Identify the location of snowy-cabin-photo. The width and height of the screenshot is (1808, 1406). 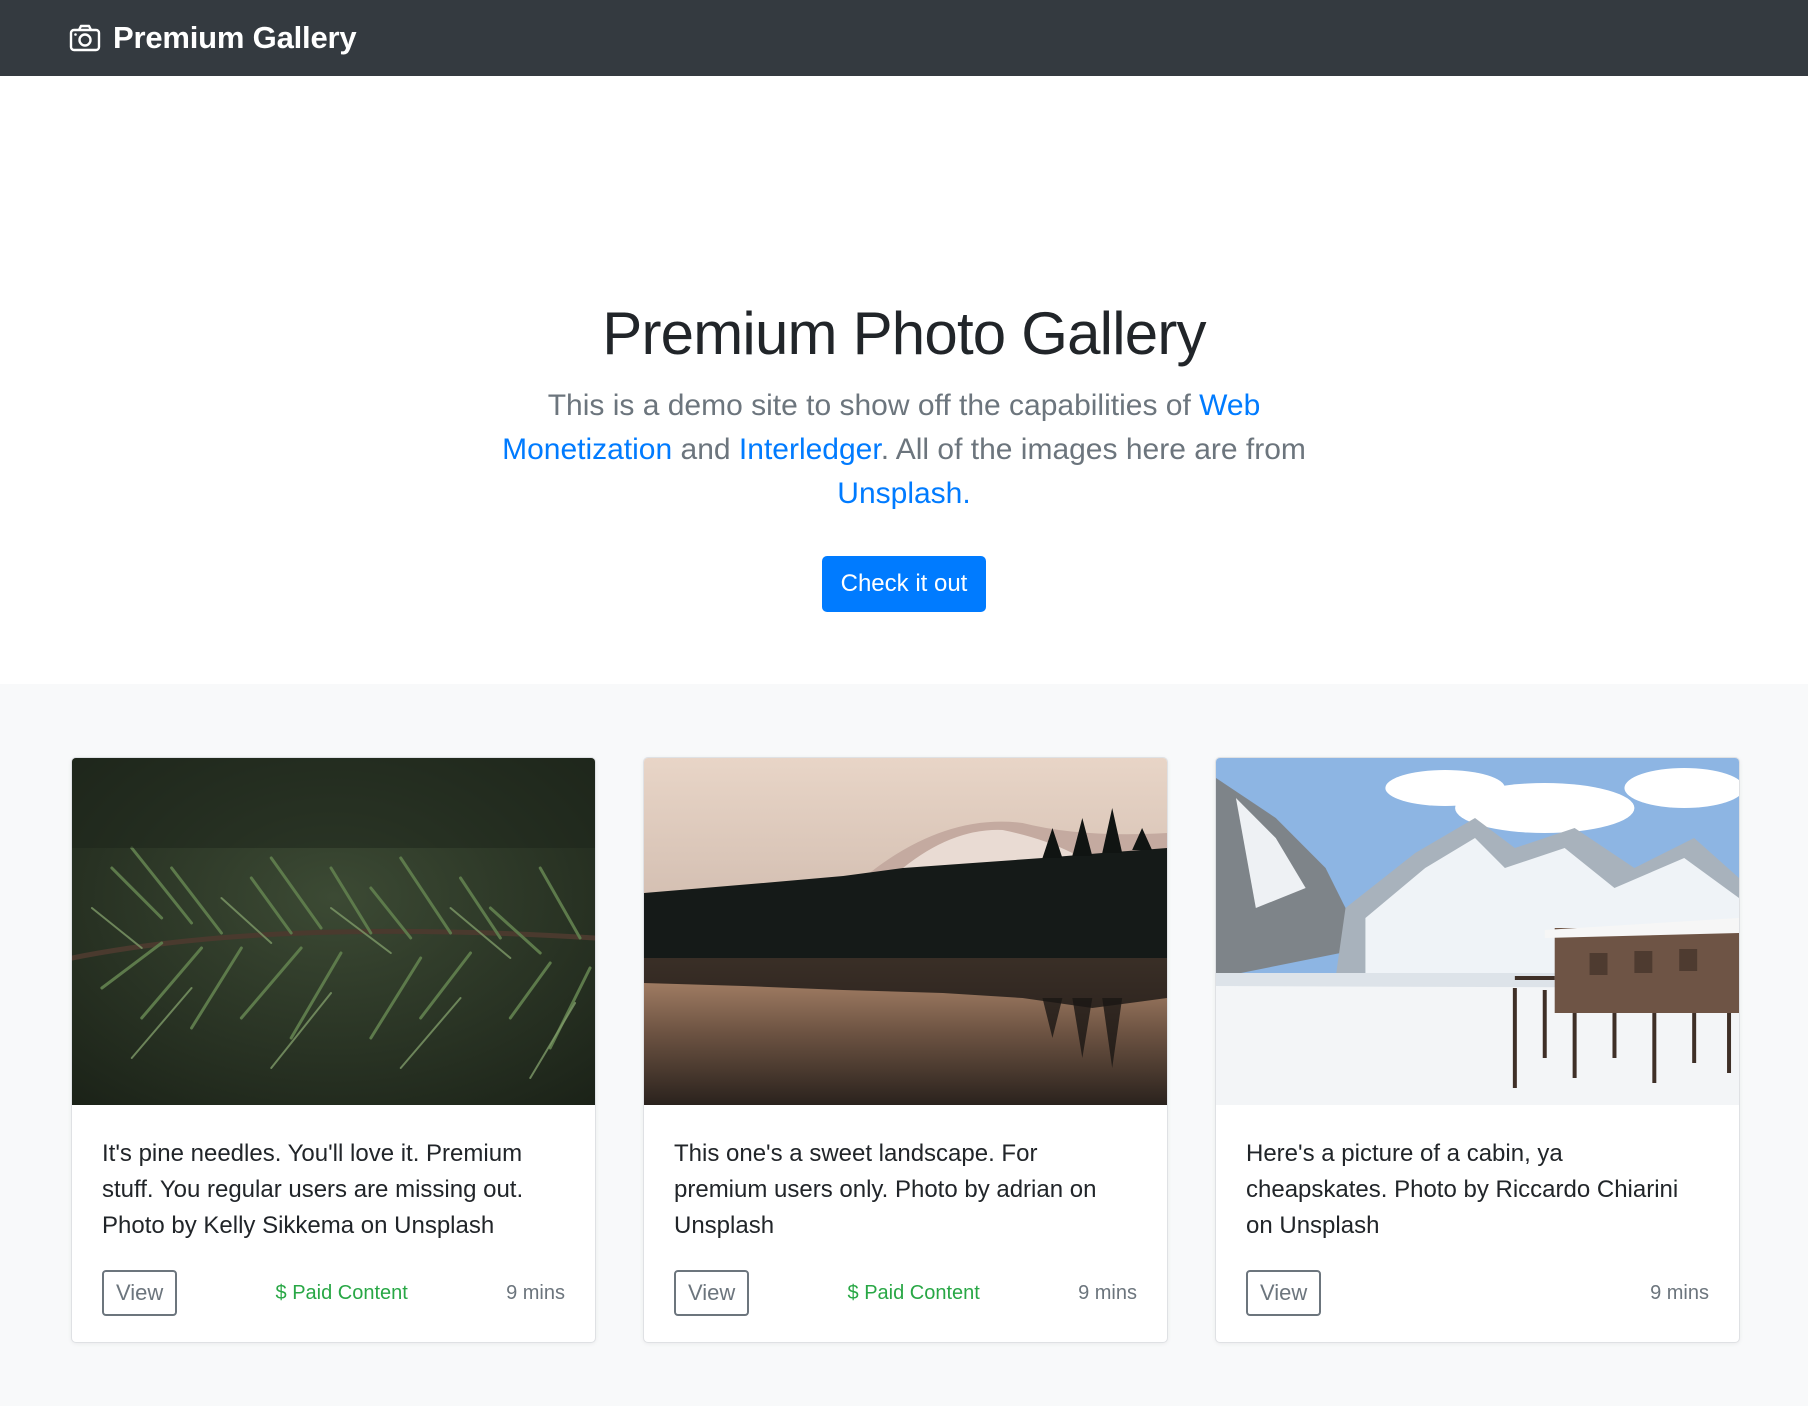
(1477, 931).